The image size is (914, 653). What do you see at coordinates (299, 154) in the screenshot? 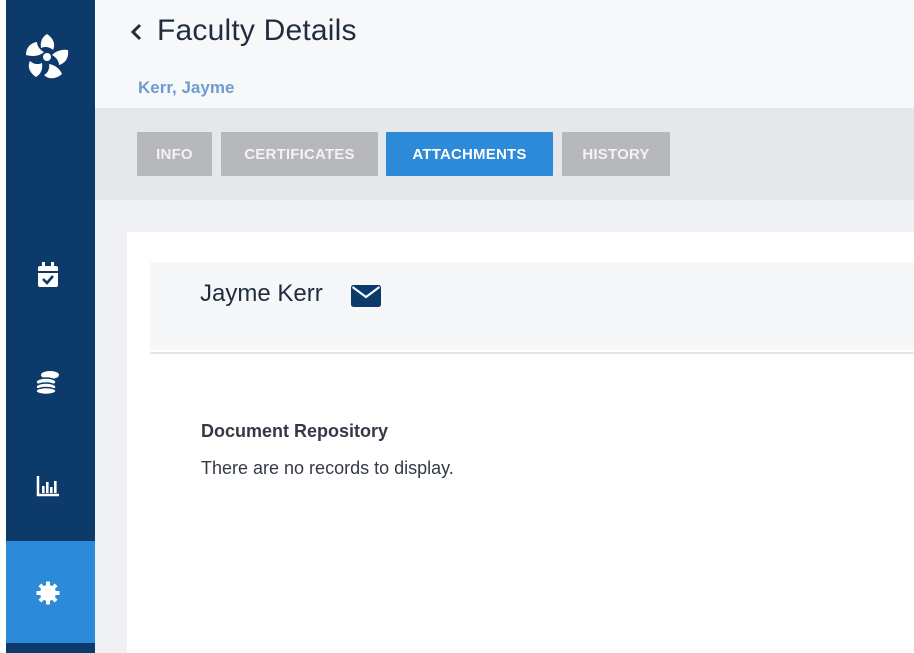
I see `tab-certificates: CERTIFICATES` at bounding box center [299, 154].